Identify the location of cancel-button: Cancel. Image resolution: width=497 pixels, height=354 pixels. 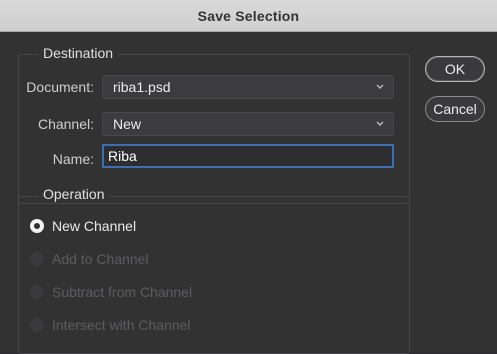
(455, 109).